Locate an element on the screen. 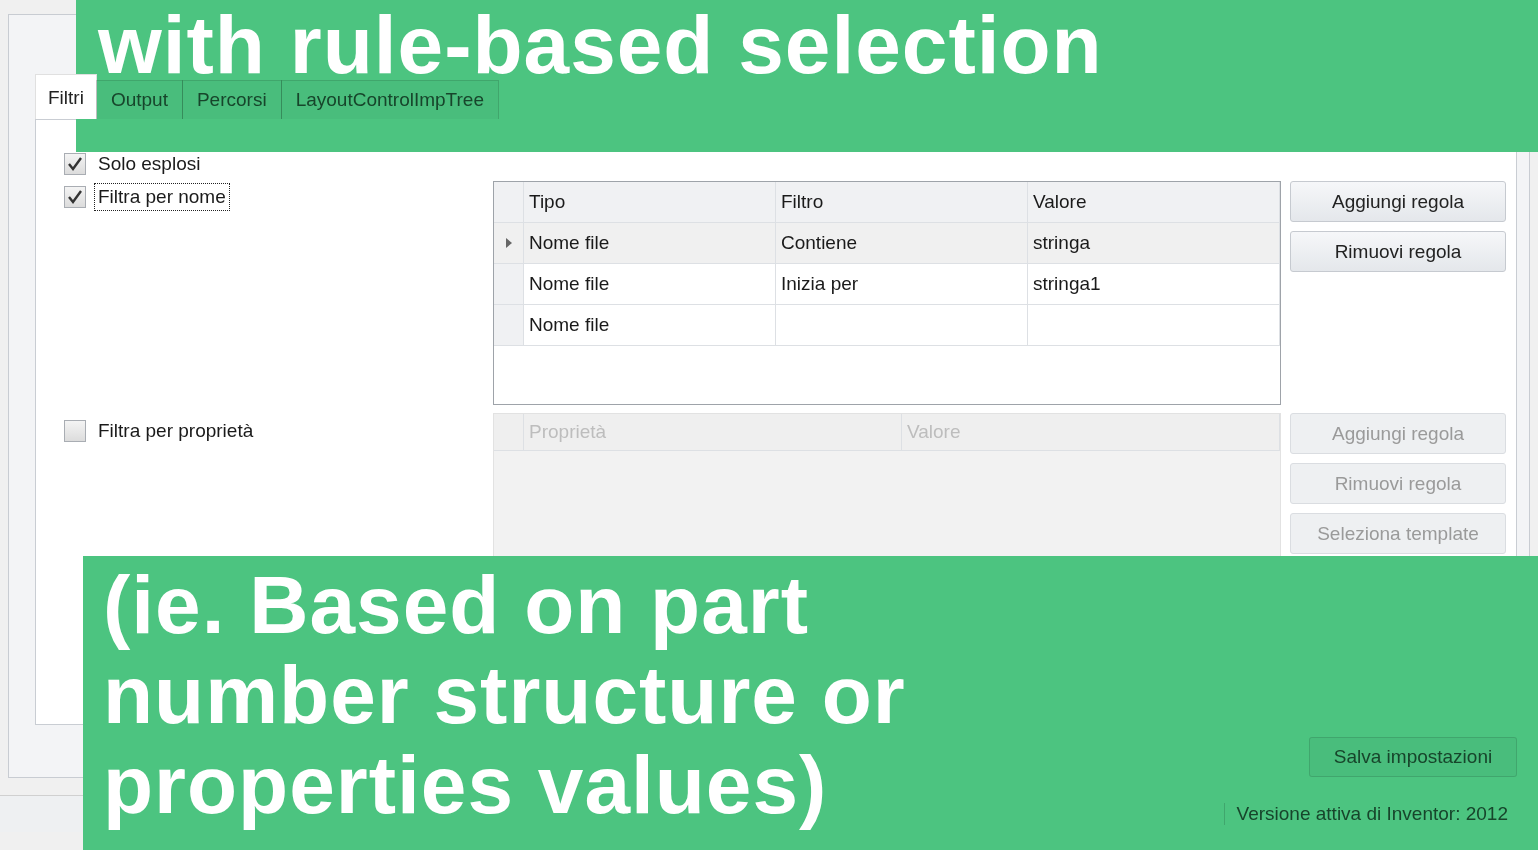  checkbox-label: Filtra per proprietà is located at coordinates (176, 431).